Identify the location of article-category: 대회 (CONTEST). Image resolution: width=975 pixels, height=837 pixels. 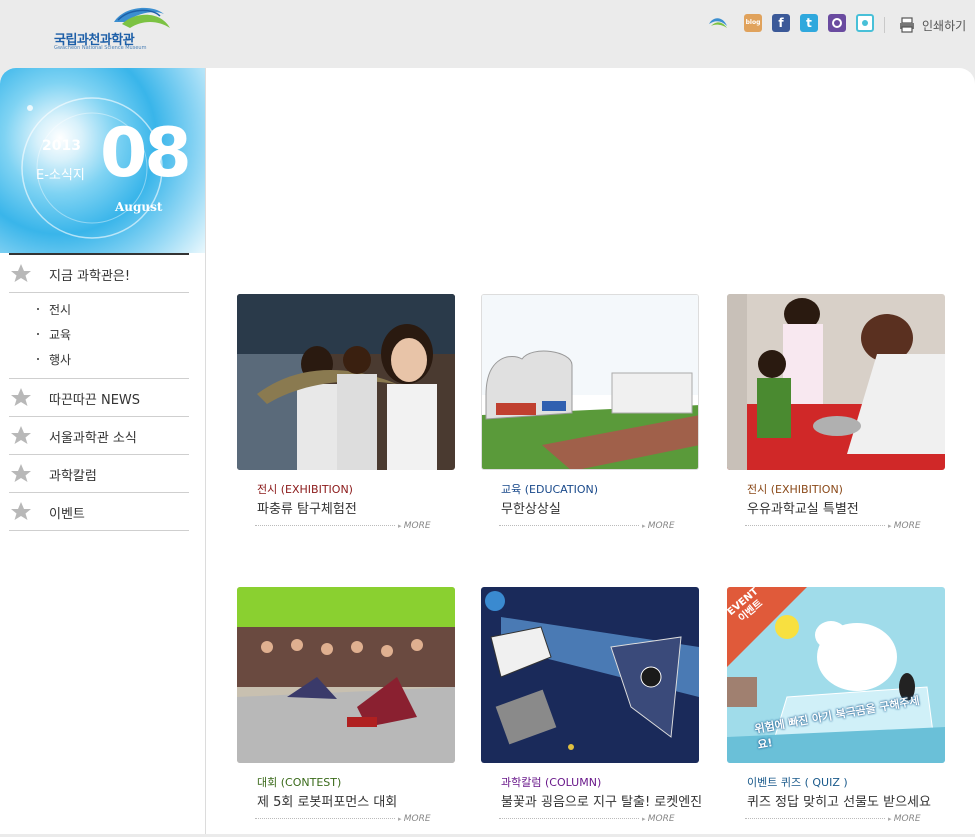
(299, 782).